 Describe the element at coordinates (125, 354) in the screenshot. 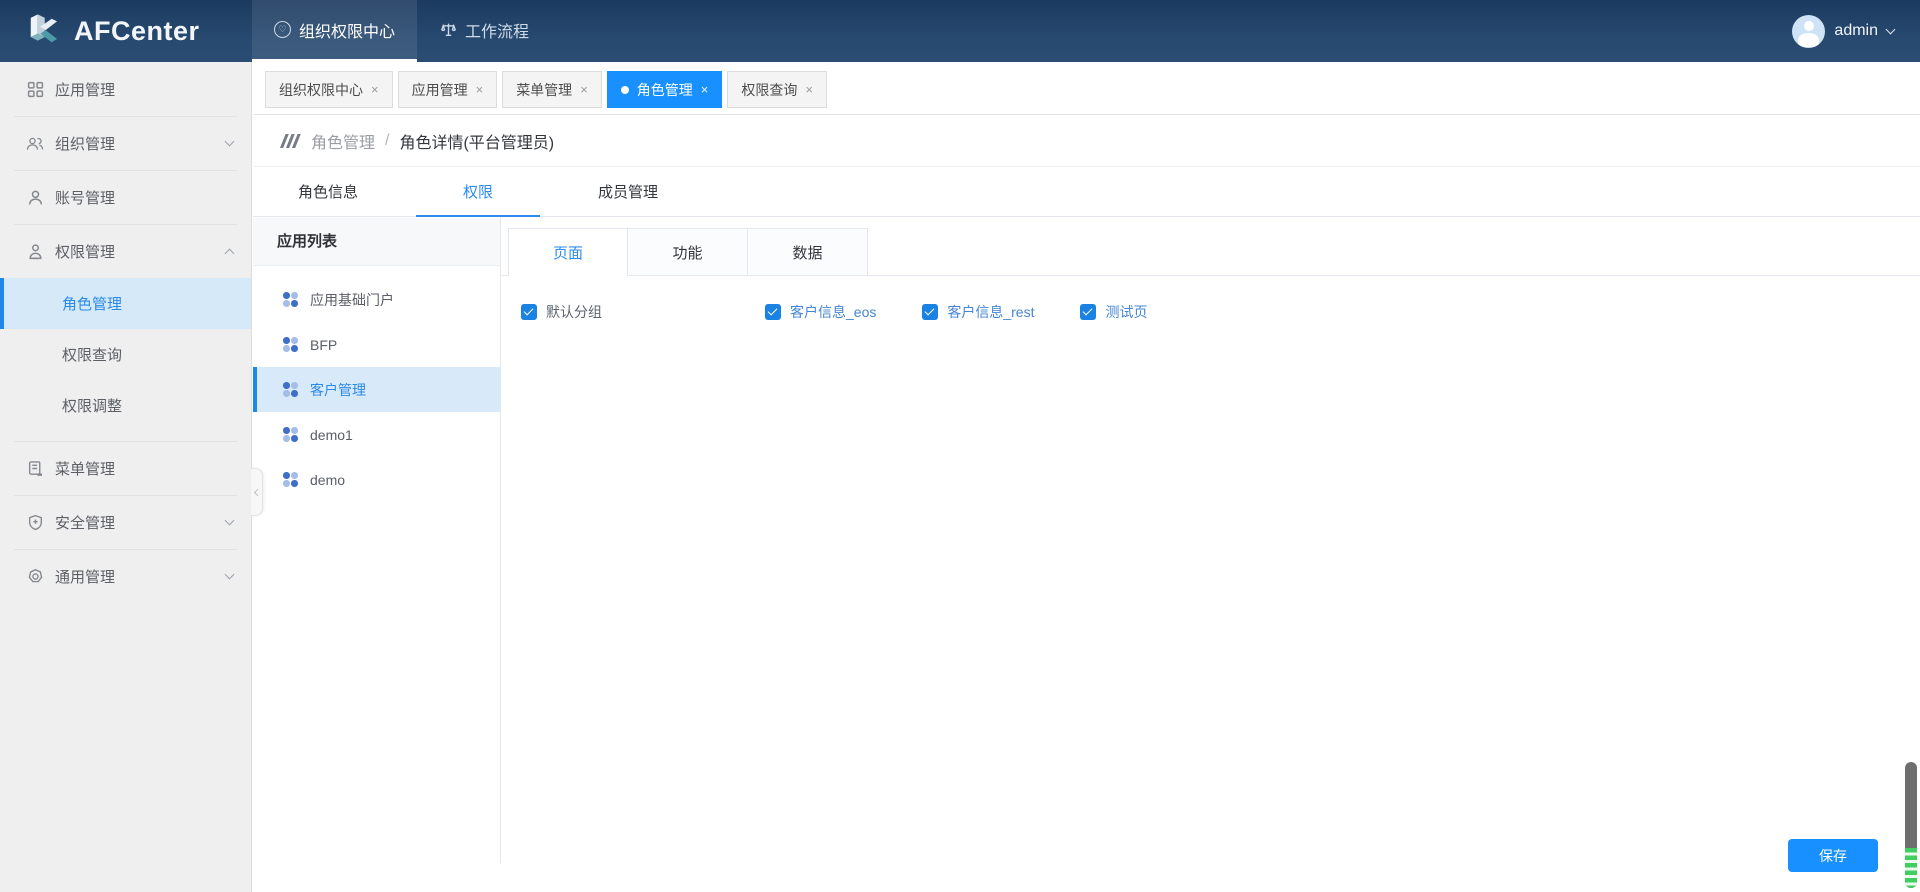

I see `sidebar-item-permission-query: 权限查询` at that location.